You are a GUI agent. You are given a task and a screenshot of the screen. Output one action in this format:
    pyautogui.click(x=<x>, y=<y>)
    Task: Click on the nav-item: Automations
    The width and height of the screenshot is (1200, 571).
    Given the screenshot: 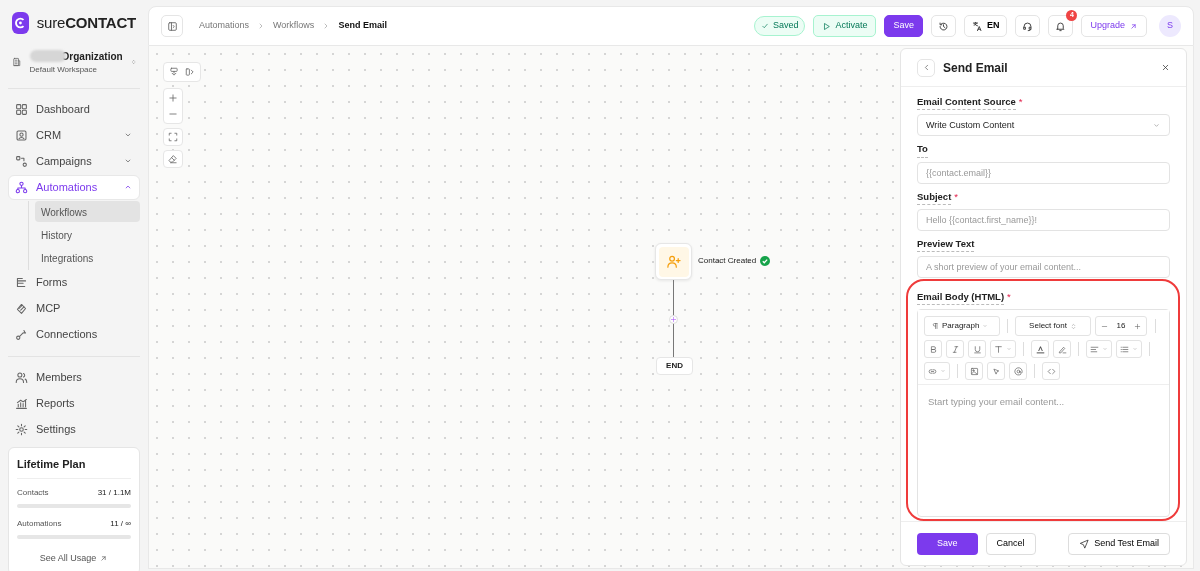 What is the action you would take?
    pyautogui.click(x=74, y=187)
    